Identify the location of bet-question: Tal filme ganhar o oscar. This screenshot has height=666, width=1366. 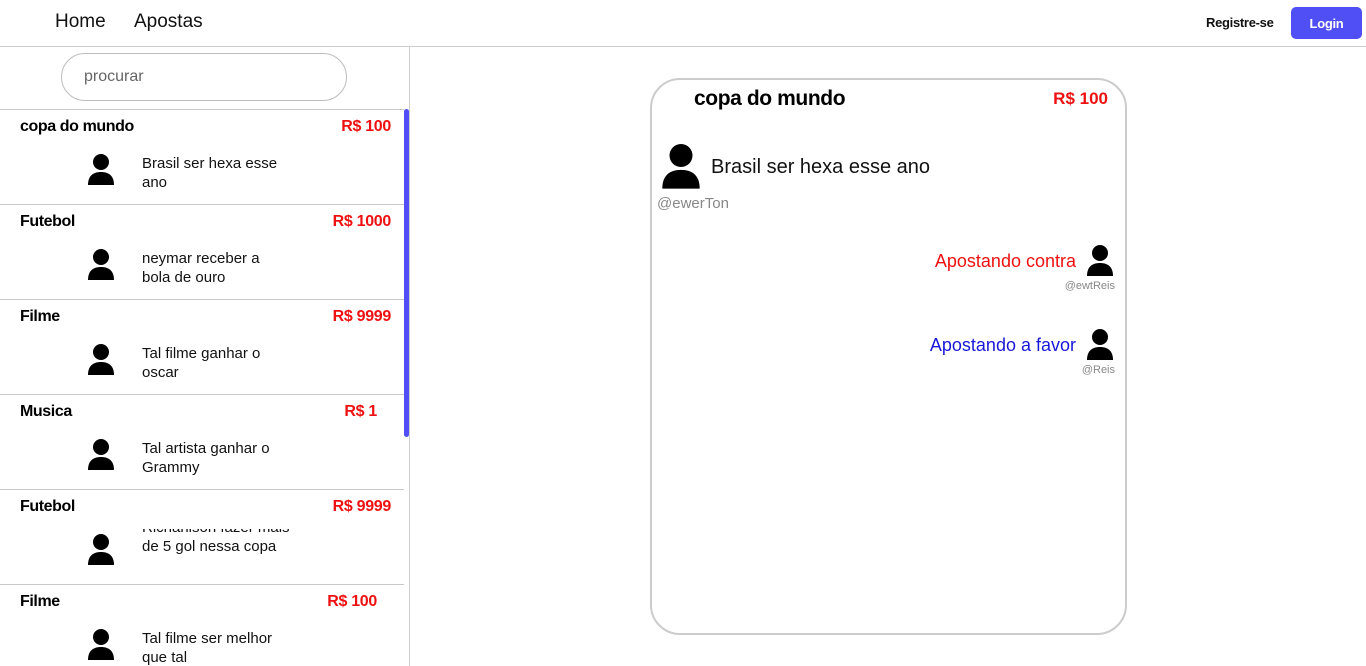
(201, 363).